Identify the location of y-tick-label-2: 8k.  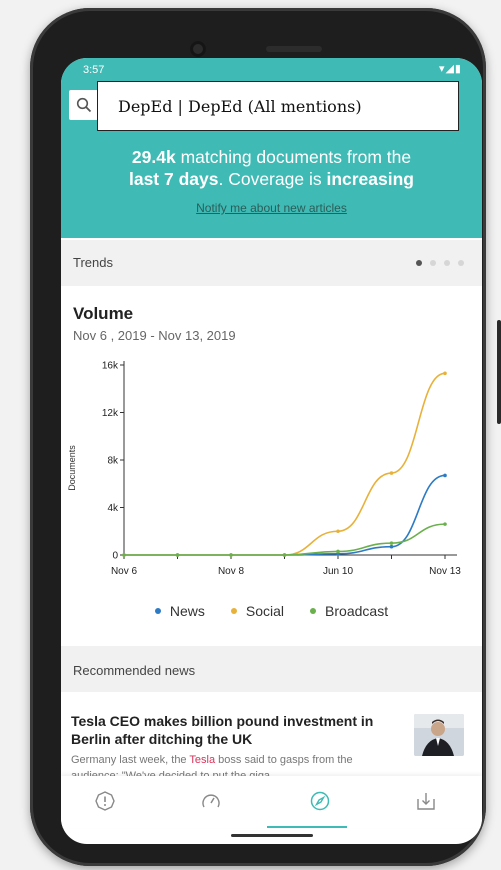
(113, 461).